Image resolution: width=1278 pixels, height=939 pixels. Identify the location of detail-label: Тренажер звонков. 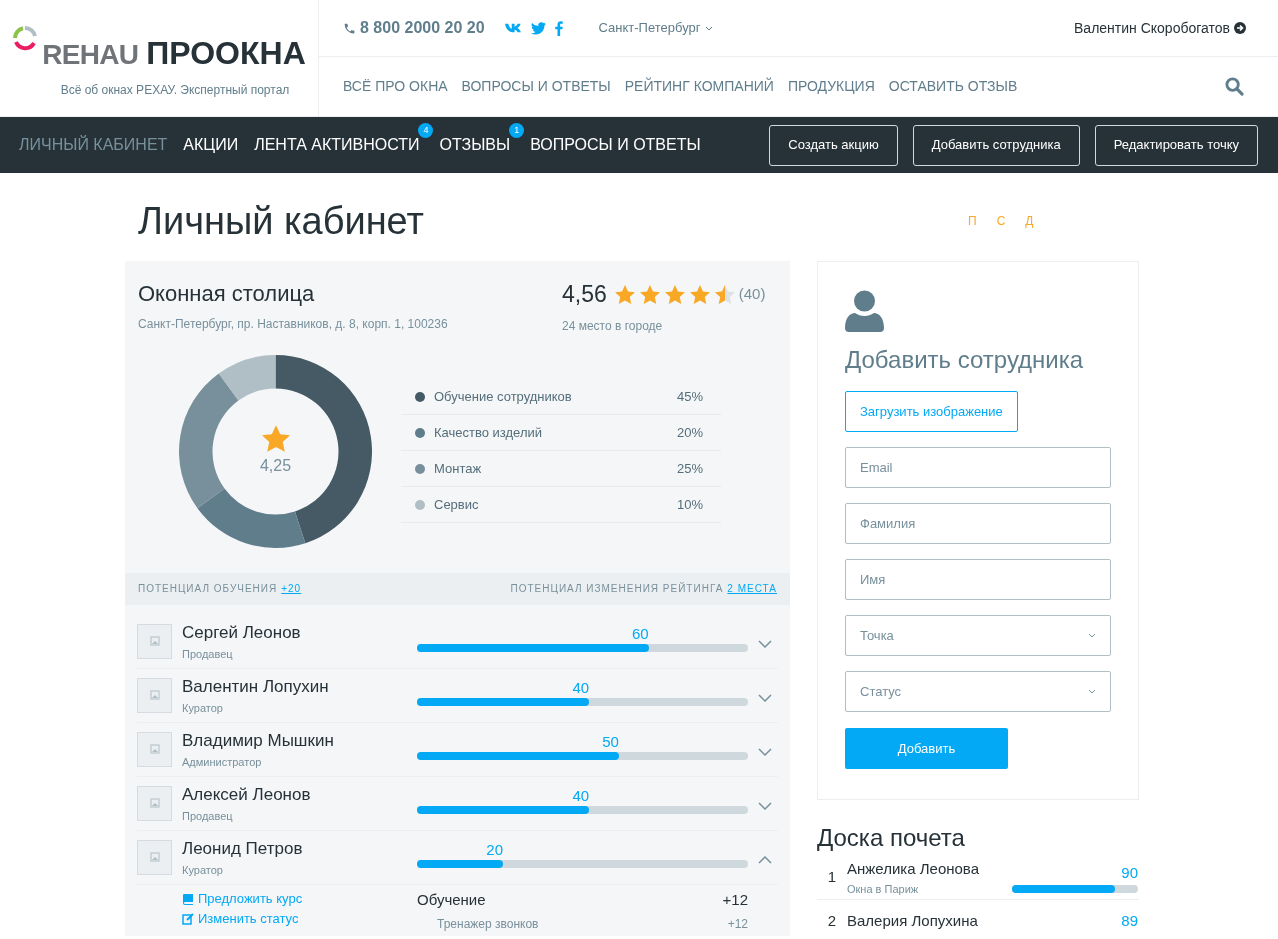
(488, 924).